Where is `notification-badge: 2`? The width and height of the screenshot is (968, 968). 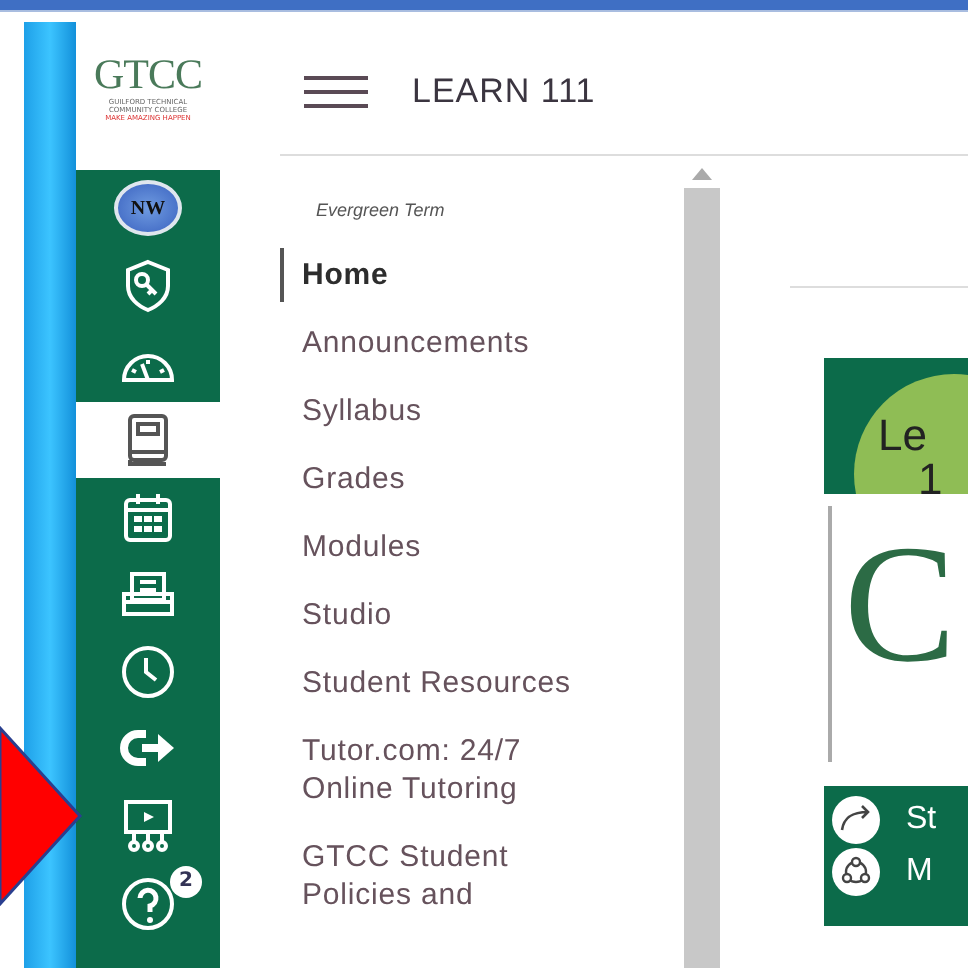
notification-badge: 2 is located at coordinates (186, 881).